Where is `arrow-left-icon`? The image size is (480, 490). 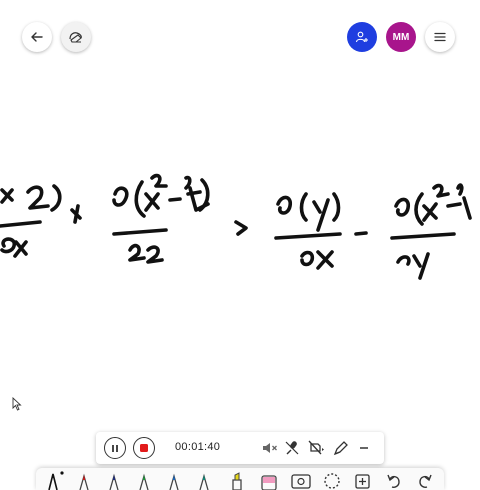 arrow-left-icon is located at coordinates (37, 37).